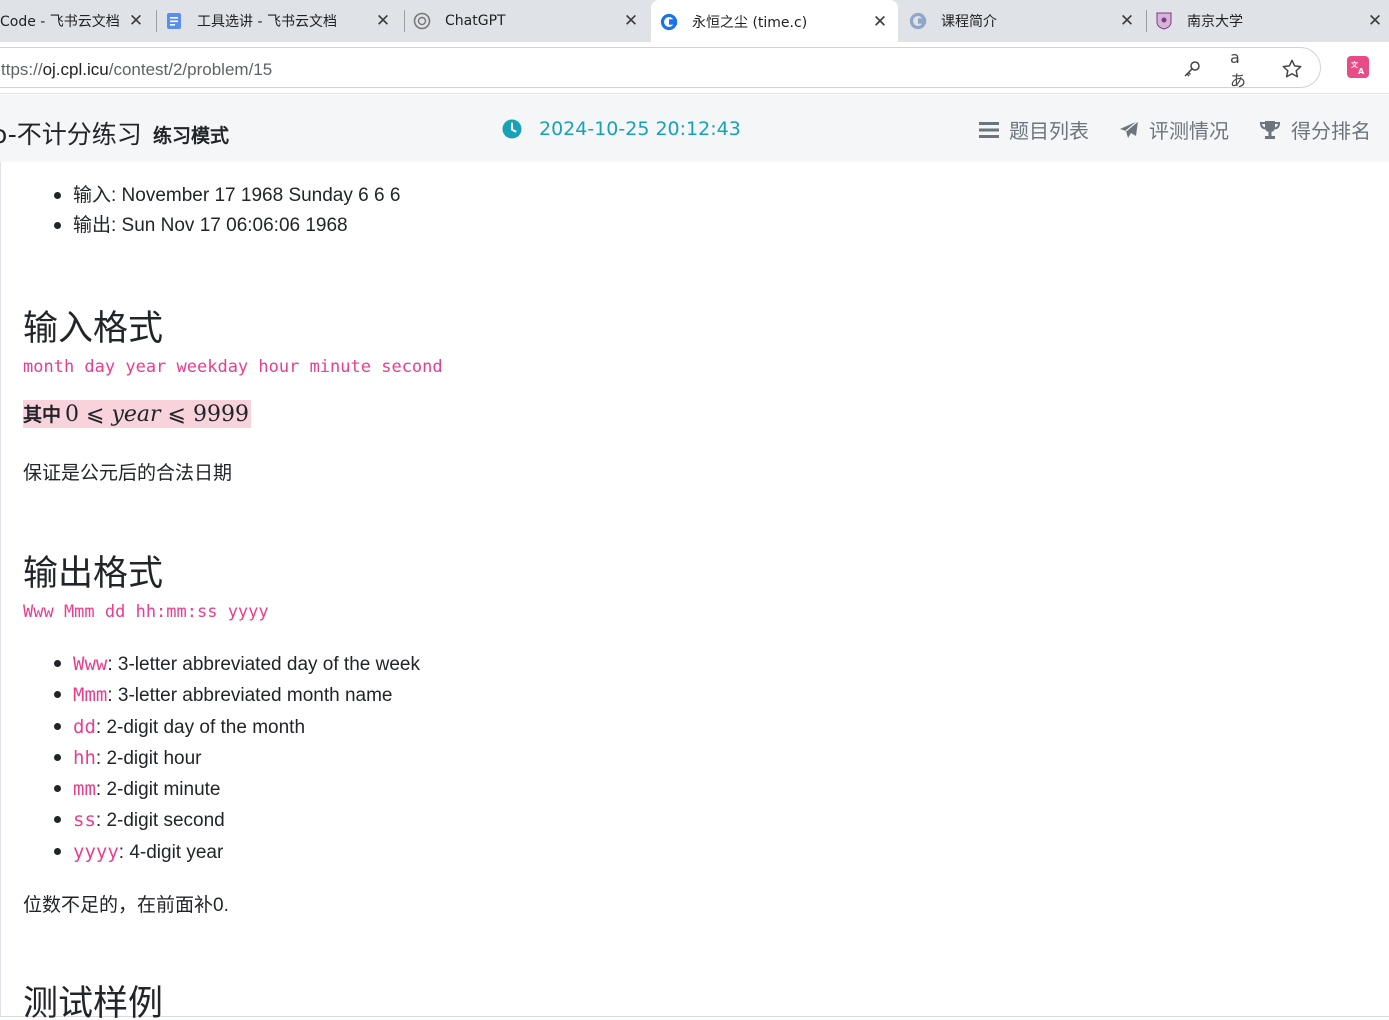  What do you see at coordinates (148, 758) in the screenshot?
I see `field-desc: : 2-digit hour` at bounding box center [148, 758].